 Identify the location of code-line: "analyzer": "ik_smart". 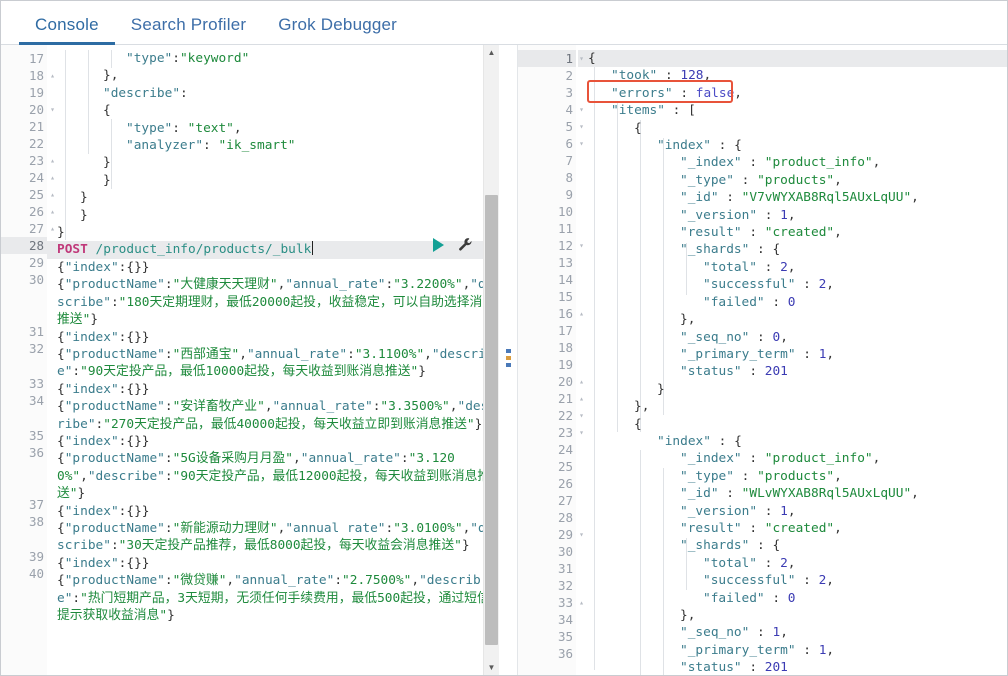
(278, 145).